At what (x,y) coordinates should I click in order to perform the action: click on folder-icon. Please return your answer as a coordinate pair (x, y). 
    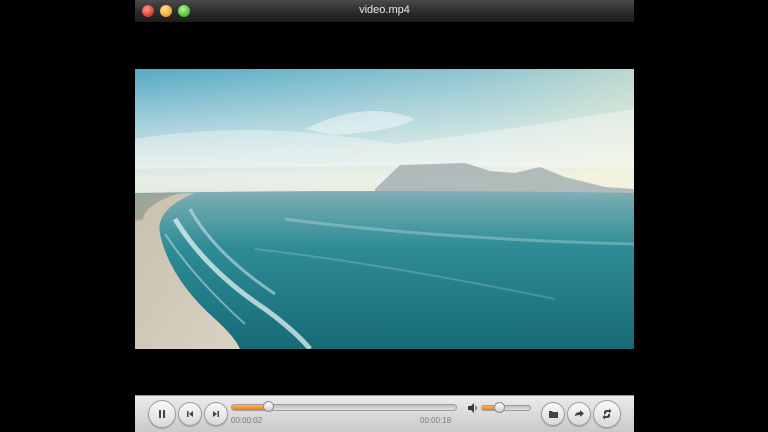
    Looking at the image, I should click on (553, 414).